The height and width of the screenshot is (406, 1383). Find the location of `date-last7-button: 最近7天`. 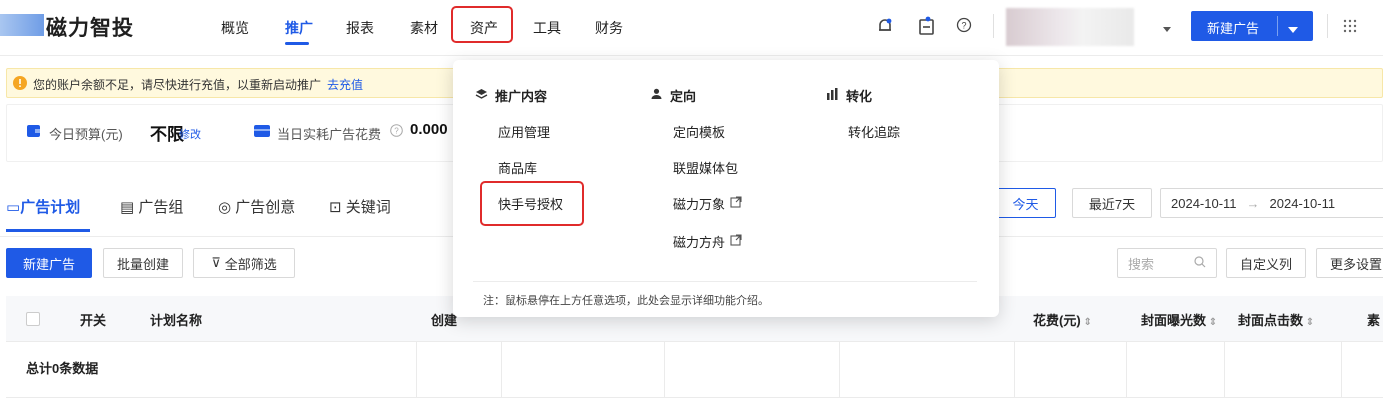

date-last7-button: 最近7天 is located at coordinates (1112, 203).